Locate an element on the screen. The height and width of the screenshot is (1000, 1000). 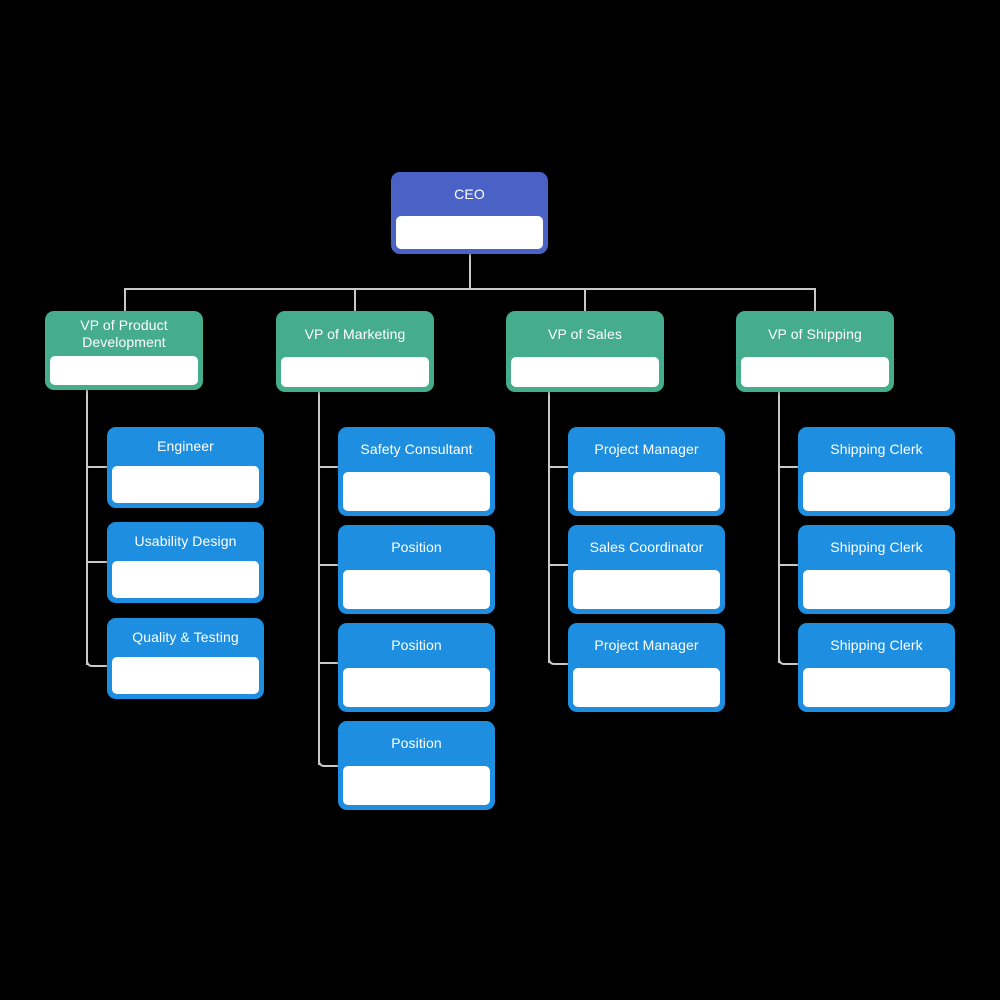
node-shipping-clerk-1: Shipping Clerk is located at coordinates (876, 471).